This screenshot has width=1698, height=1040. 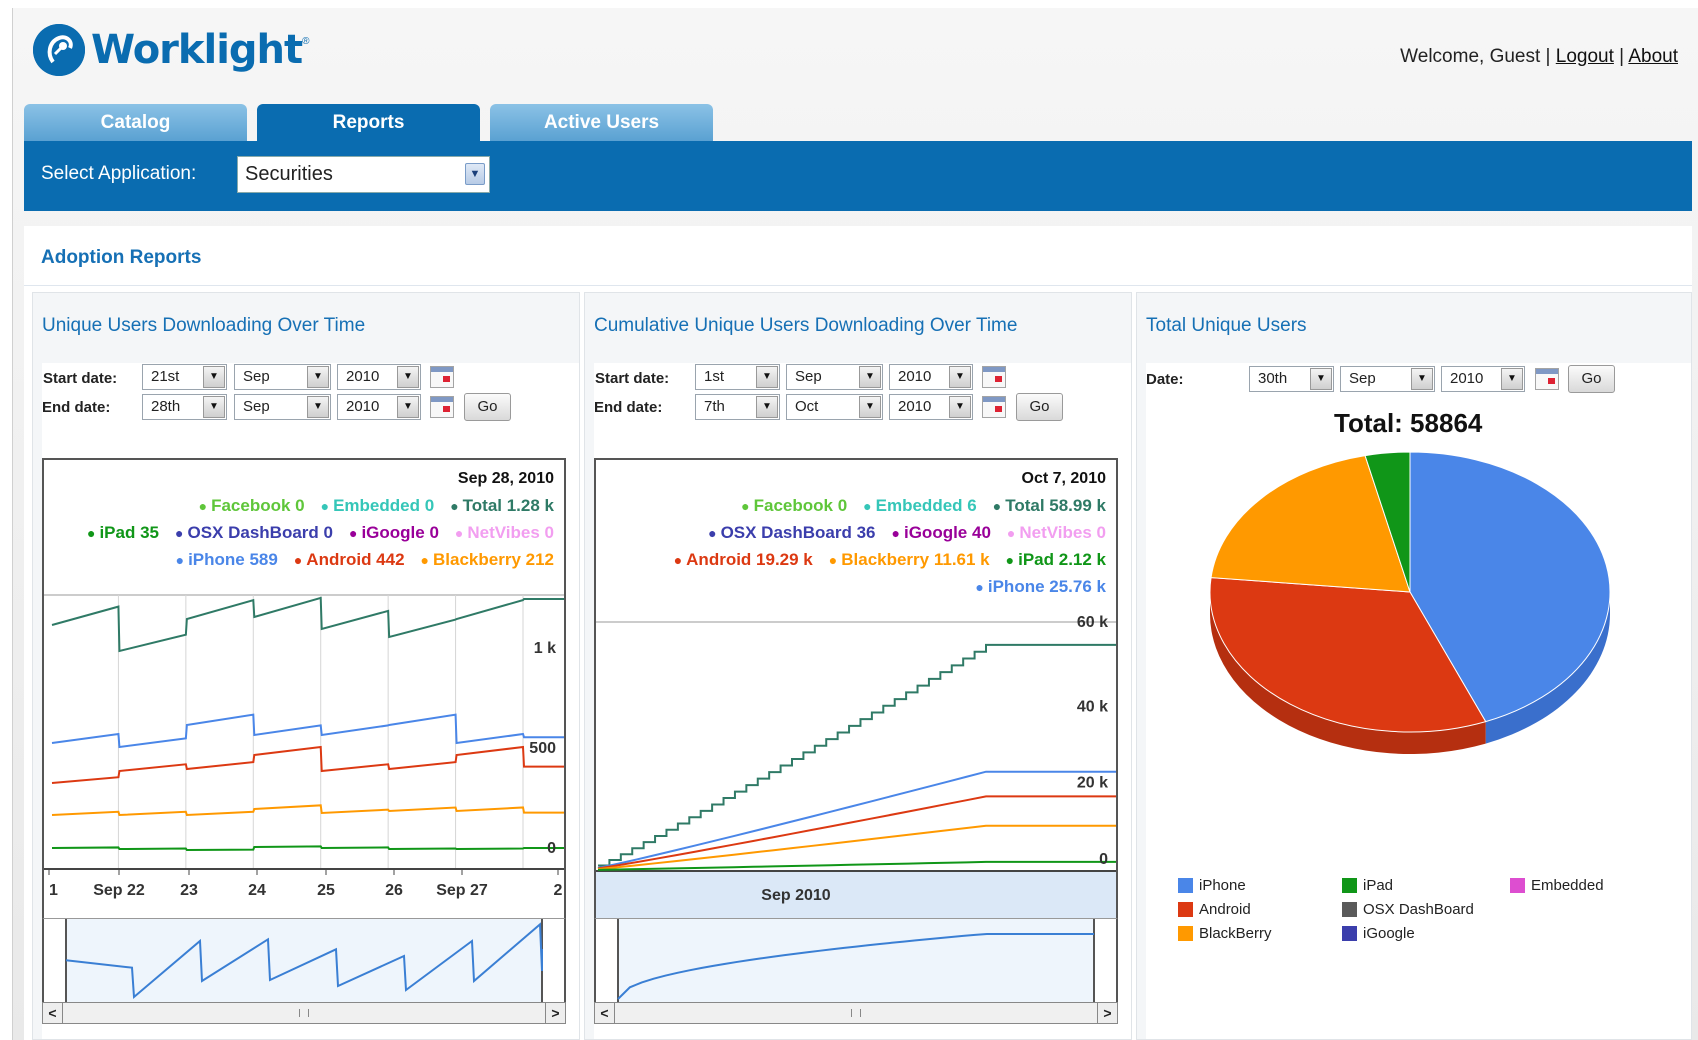 I want to click on x-tick-label: 23, so click(x=189, y=890).